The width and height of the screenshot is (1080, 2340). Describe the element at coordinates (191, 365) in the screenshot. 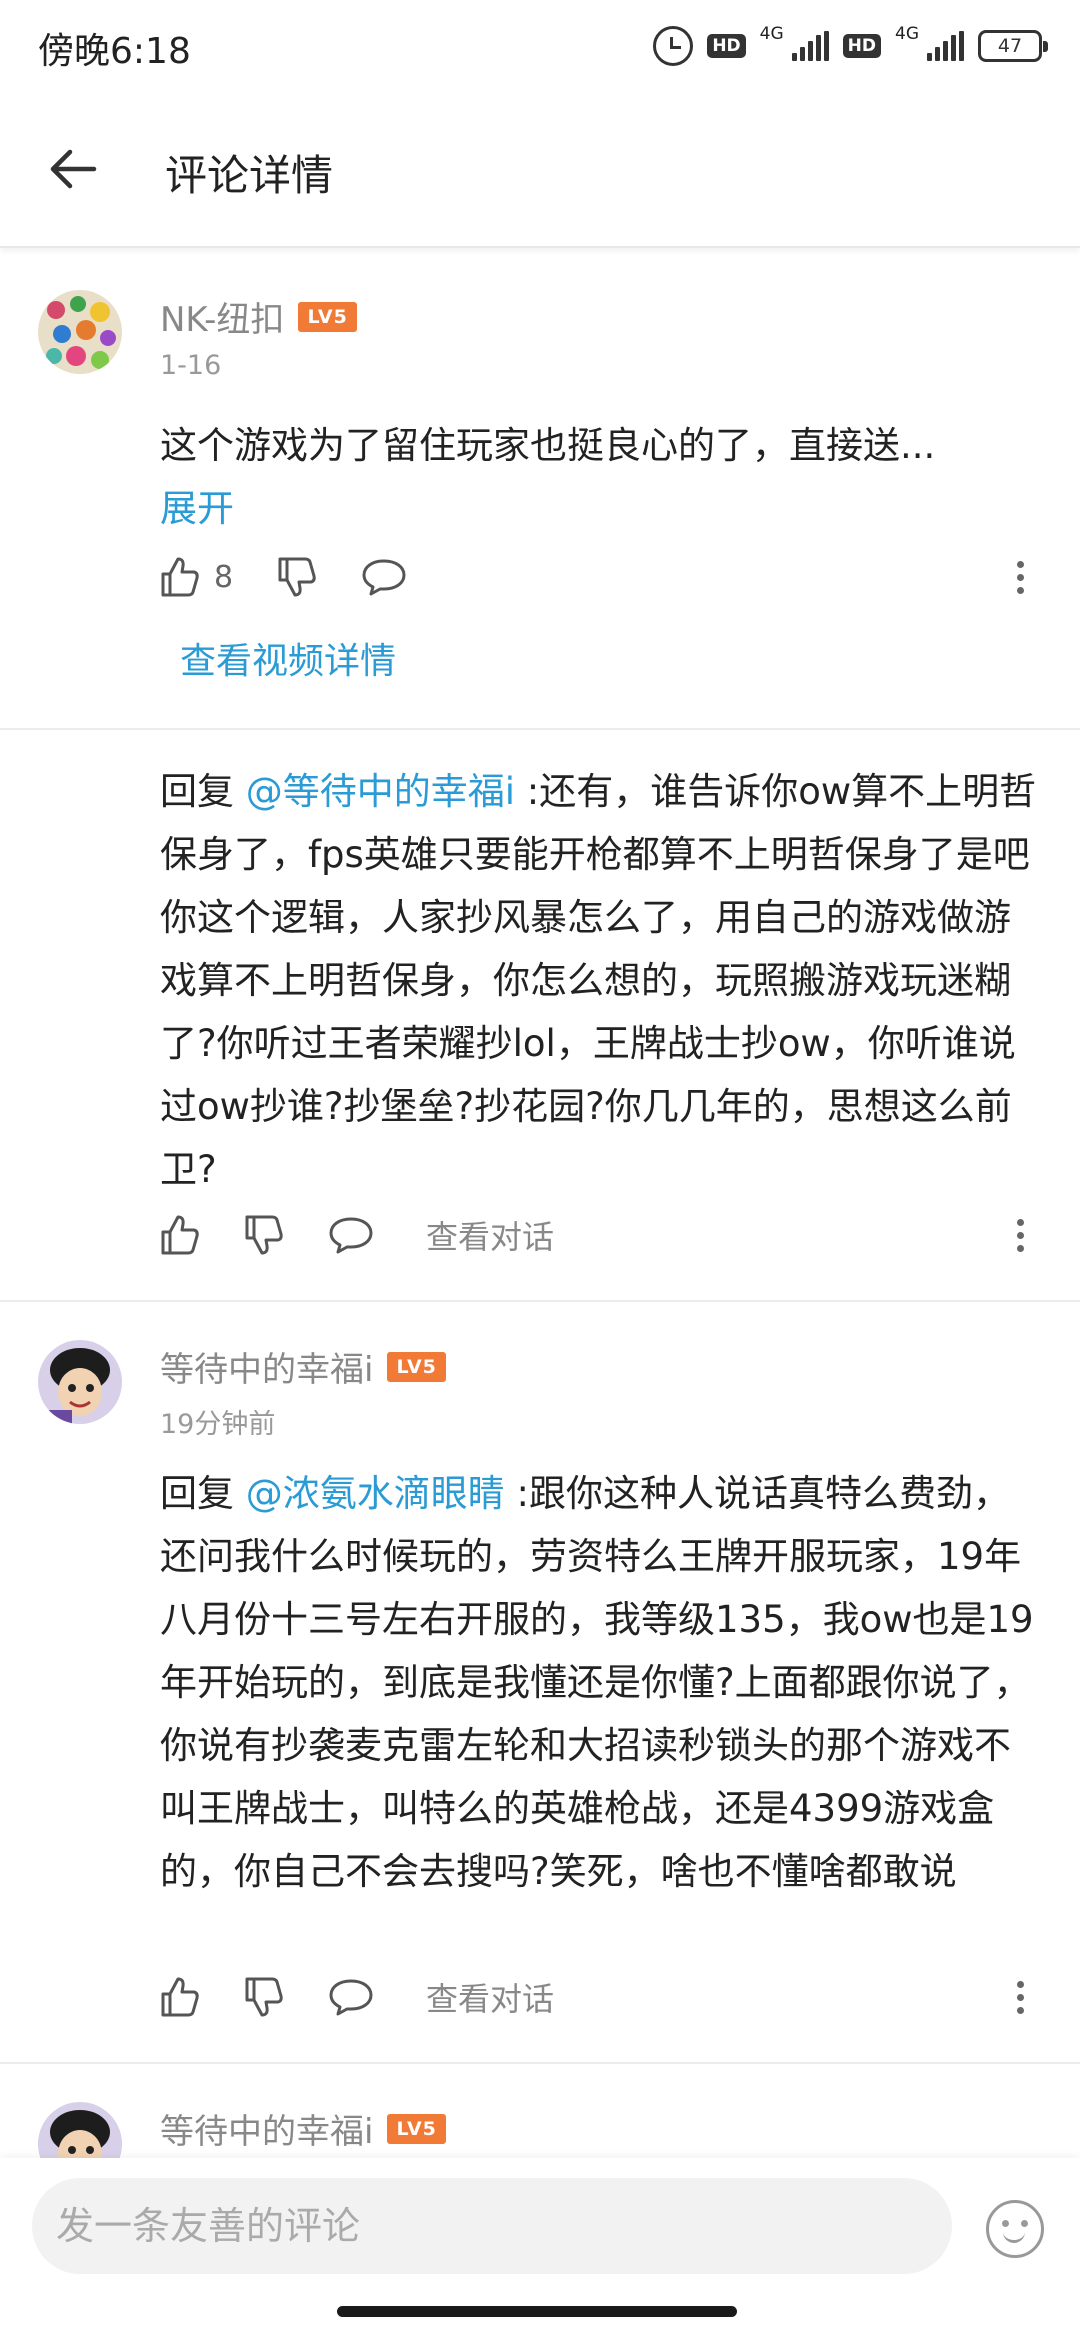

I see `comment-date: 1-16` at that location.